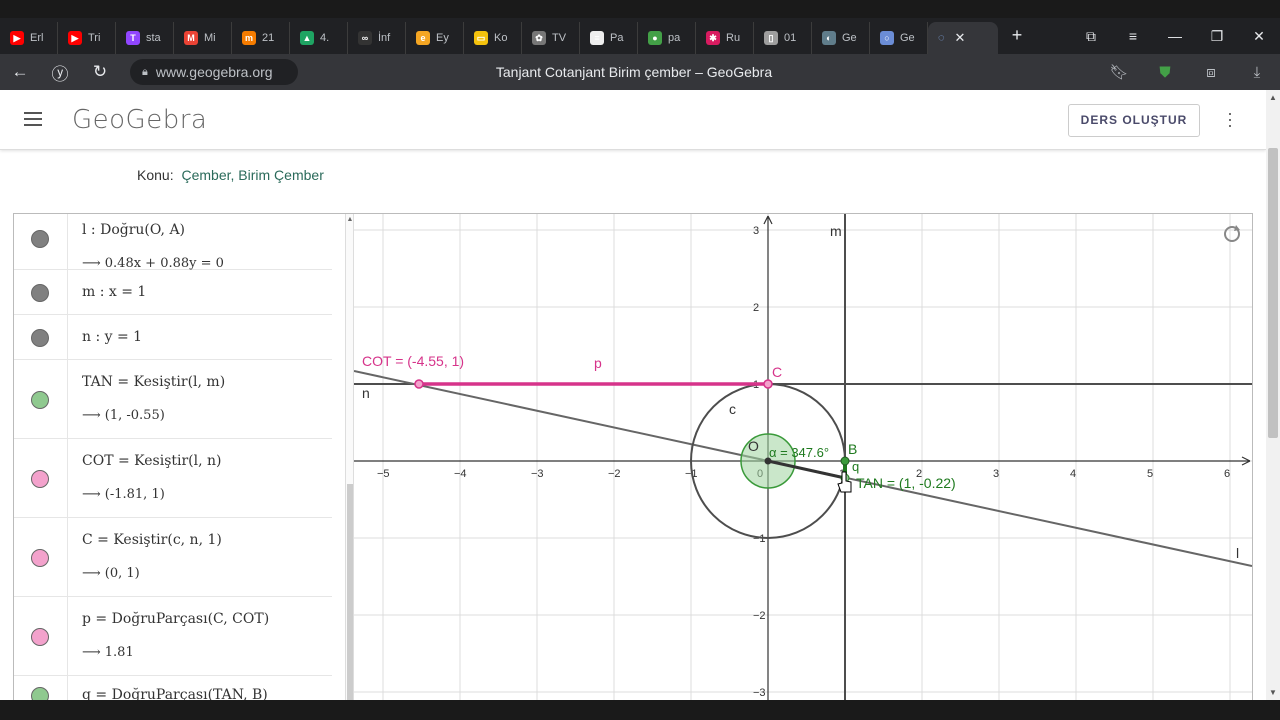 This screenshot has height=720, width=1280. I want to click on geogebra-logo: GeoGebra, so click(139, 120).